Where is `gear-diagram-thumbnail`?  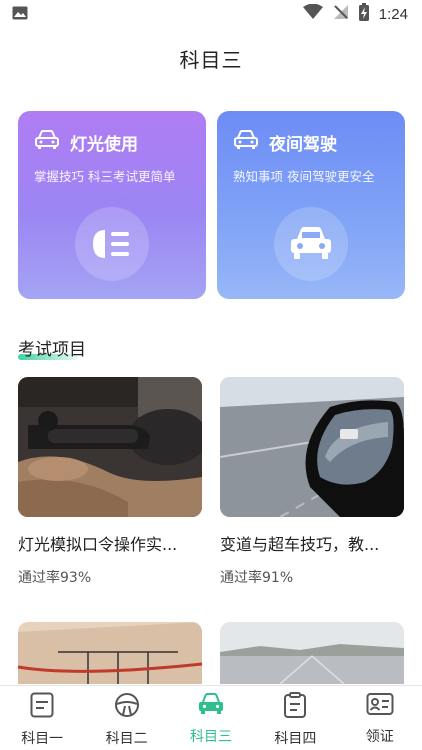
gear-diagram-thumbnail is located at coordinates (110, 653).